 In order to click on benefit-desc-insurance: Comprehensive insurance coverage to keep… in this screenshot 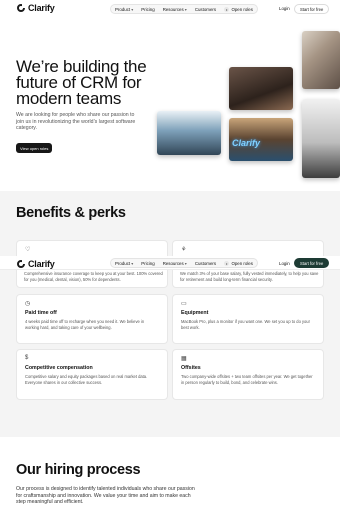, I will do `click(93, 276)`.